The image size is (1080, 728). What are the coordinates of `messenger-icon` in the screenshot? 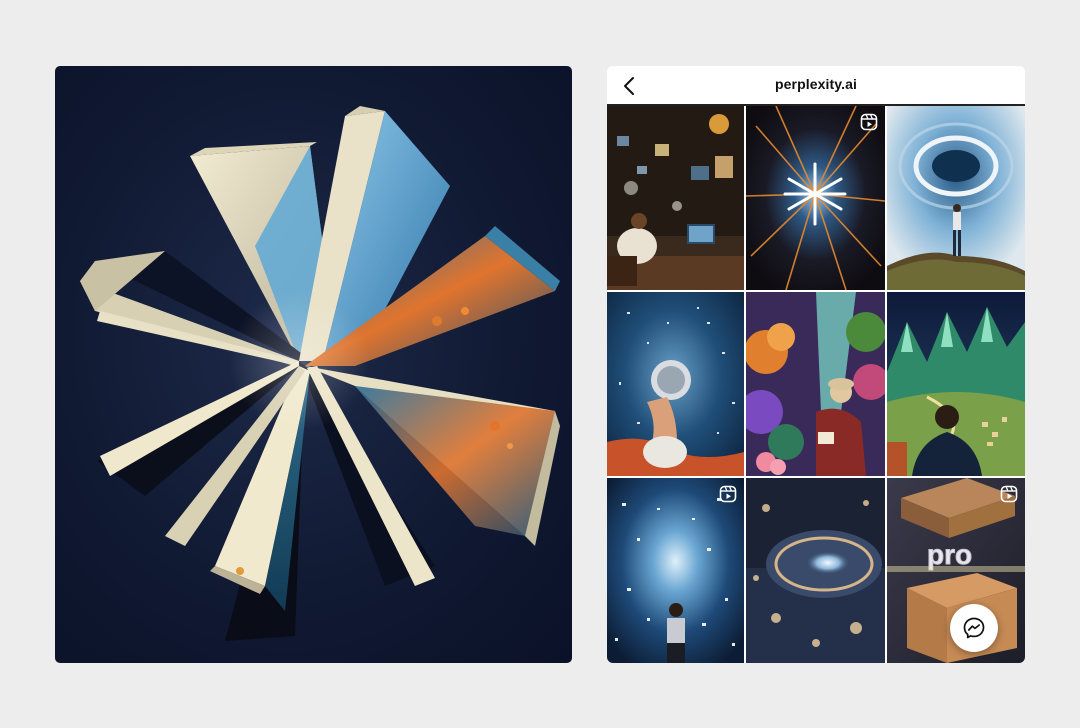 It's located at (974, 628).